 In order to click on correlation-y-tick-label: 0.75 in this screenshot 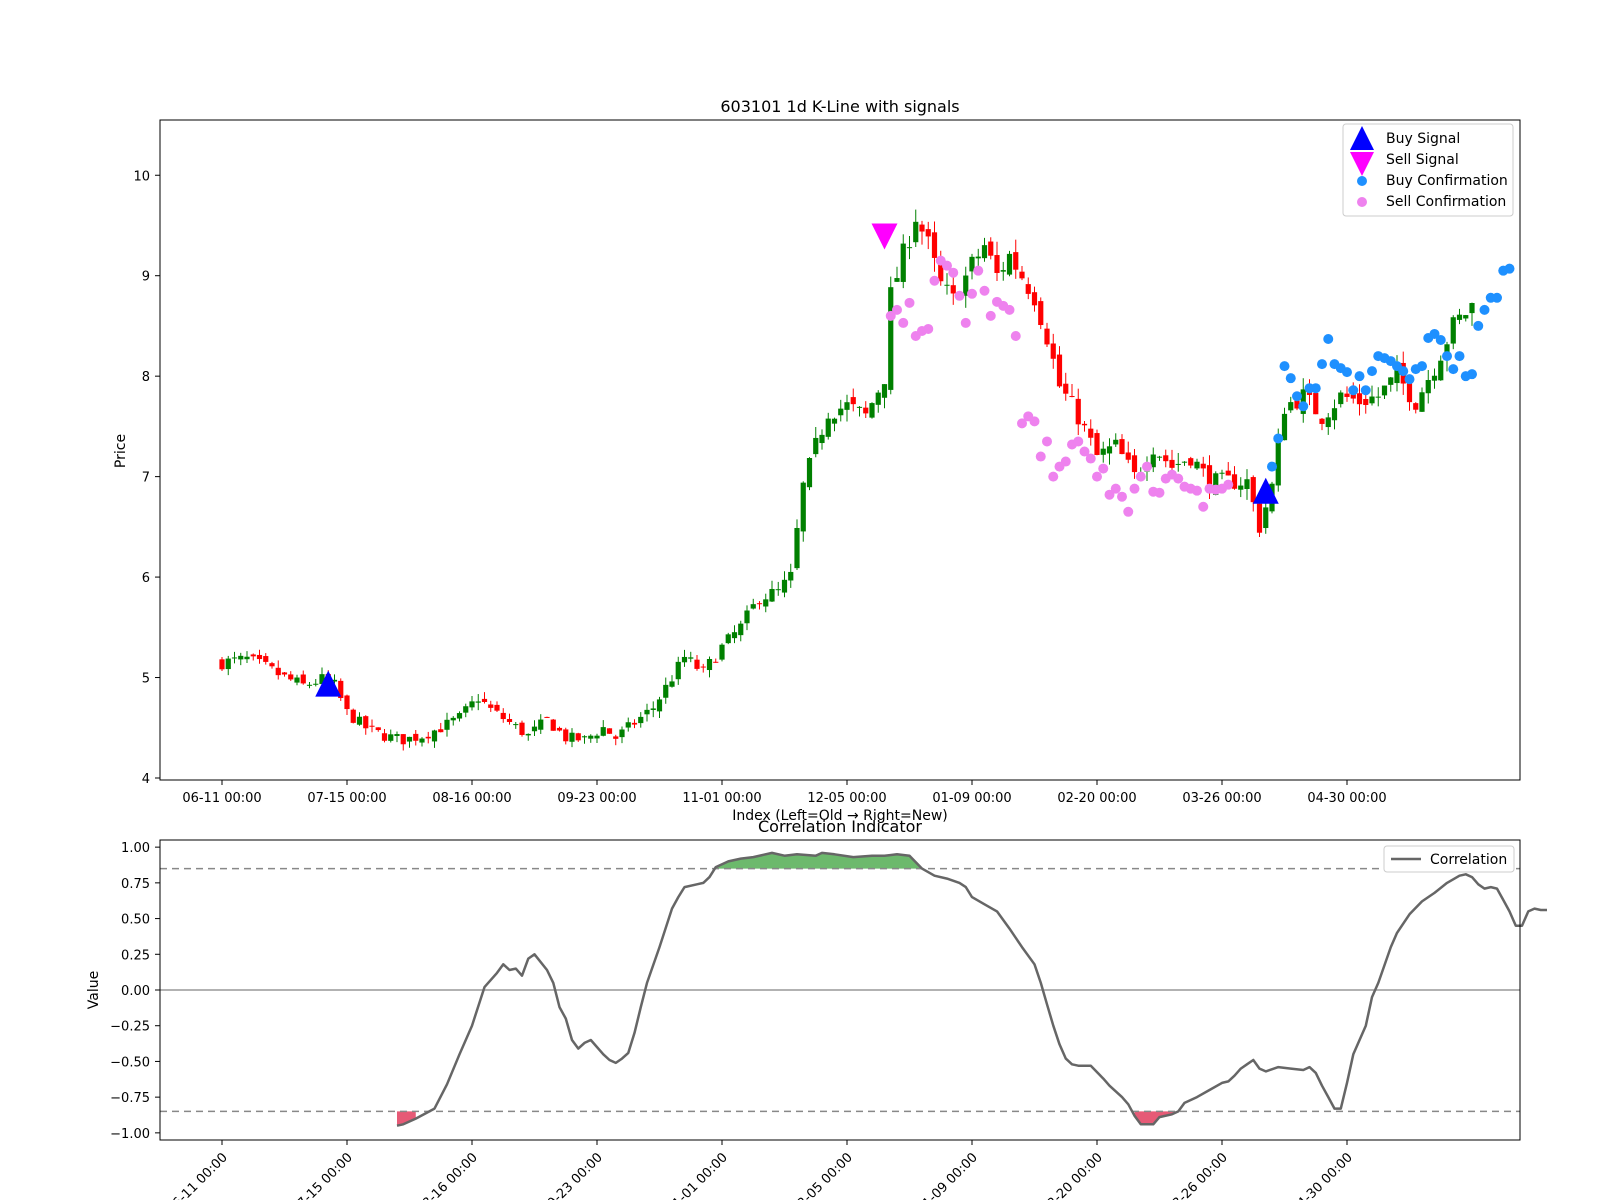, I will do `click(135, 884)`.